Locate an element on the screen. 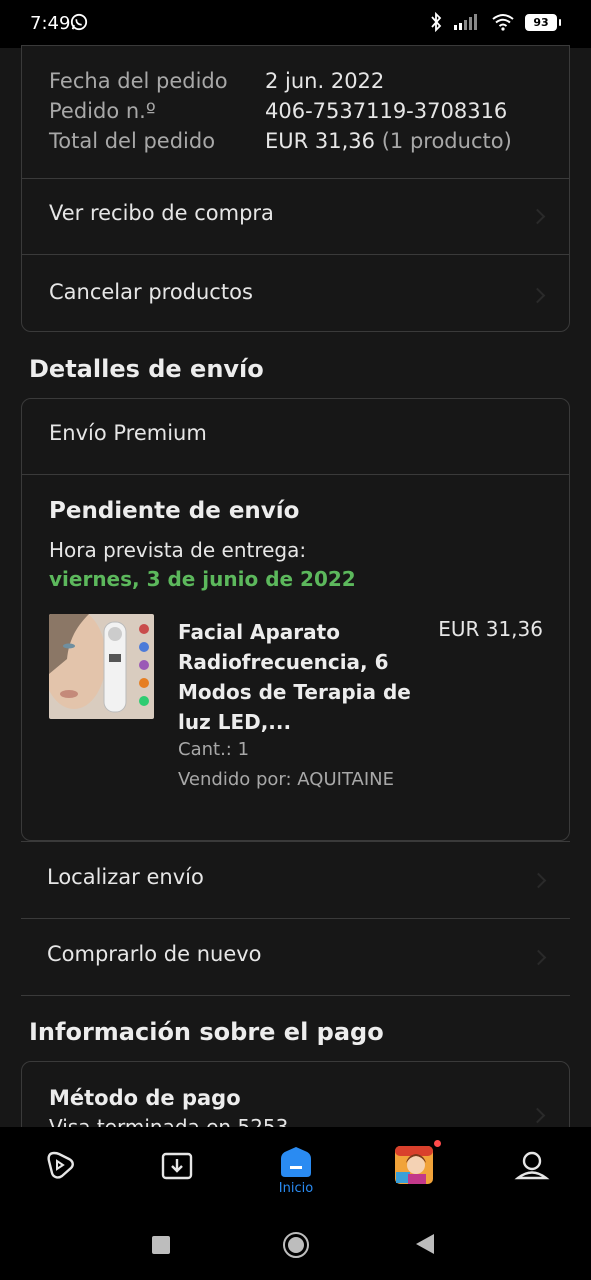  product-title-line: Radiofrecuencia, 6 is located at coordinates (283, 662).